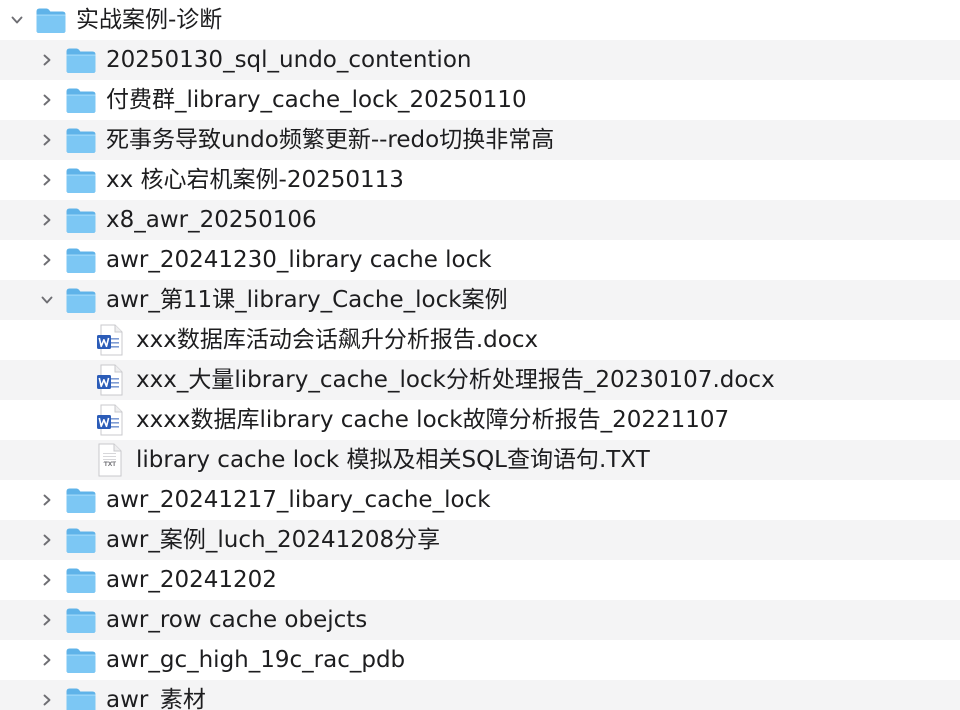 This screenshot has width=960, height=710. I want to click on folder-name: awr_20241230_library cache lock, so click(299, 260).